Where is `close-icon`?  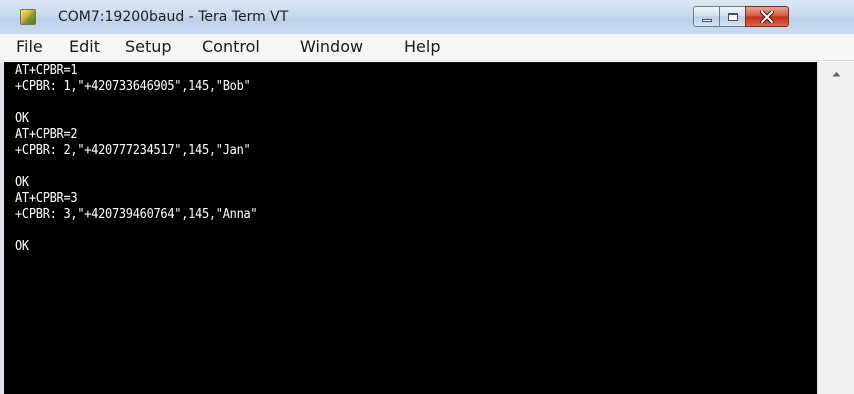
close-icon is located at coordinates (767, 16).